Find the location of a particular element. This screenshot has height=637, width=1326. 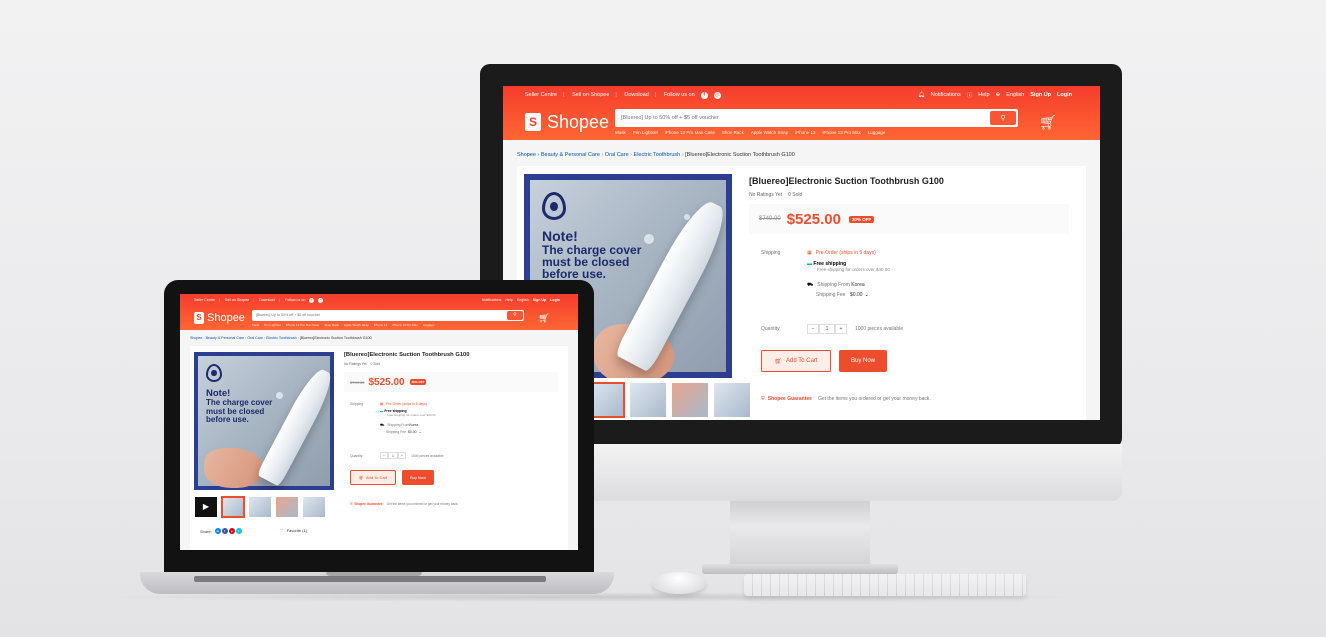

twitter-icon: t is located at coordinates (238, 531).